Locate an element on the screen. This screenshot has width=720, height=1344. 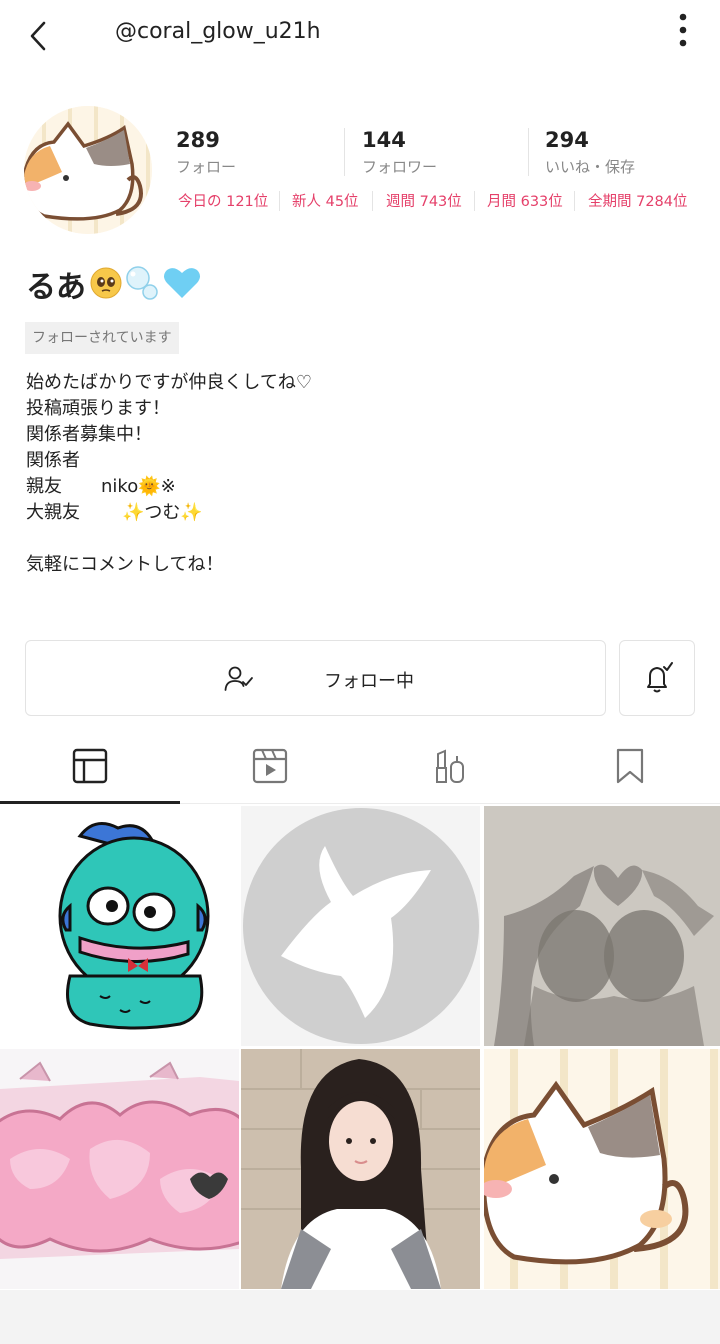
active-tab-indicator is located at coordinates (90, 802).